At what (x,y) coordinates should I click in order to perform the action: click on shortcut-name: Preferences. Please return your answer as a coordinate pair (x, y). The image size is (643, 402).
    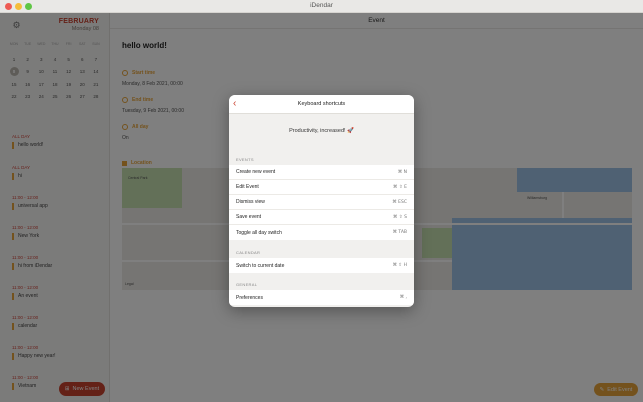
    Looking at the image, I should click on (249, 297).